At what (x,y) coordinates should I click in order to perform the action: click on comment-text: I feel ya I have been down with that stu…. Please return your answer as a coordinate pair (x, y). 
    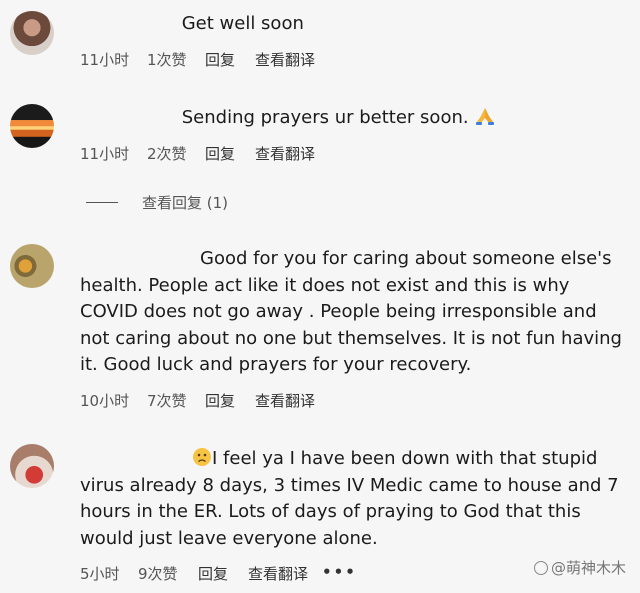
    Looking at the image, I should click on (349, 498).